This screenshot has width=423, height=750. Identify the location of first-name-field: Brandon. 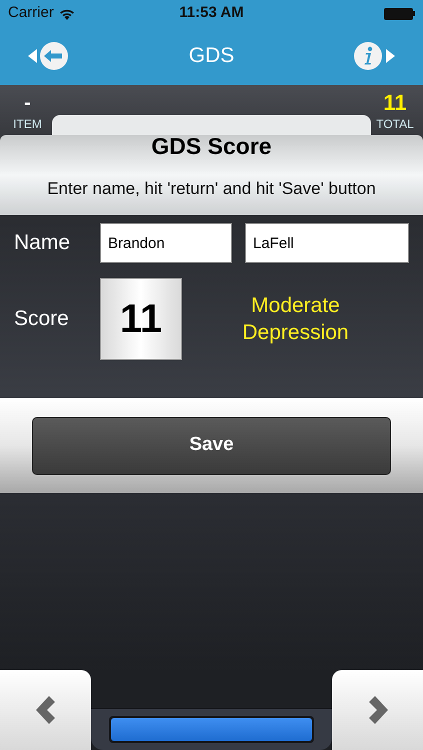
(166, 243).